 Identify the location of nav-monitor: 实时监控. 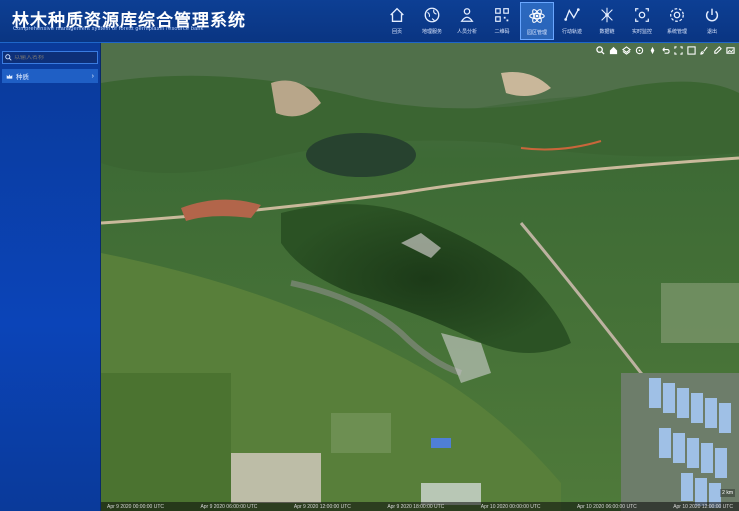
(642, 21).